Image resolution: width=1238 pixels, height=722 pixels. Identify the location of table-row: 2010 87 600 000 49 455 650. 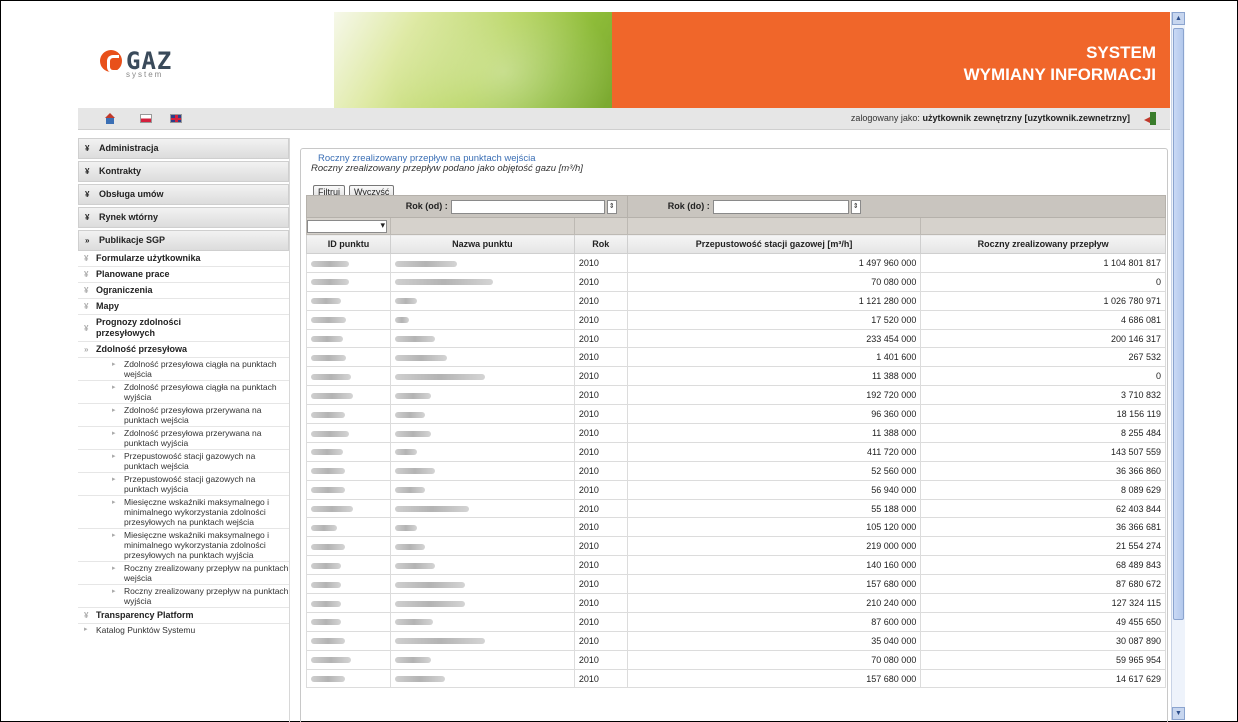
(736, 621).